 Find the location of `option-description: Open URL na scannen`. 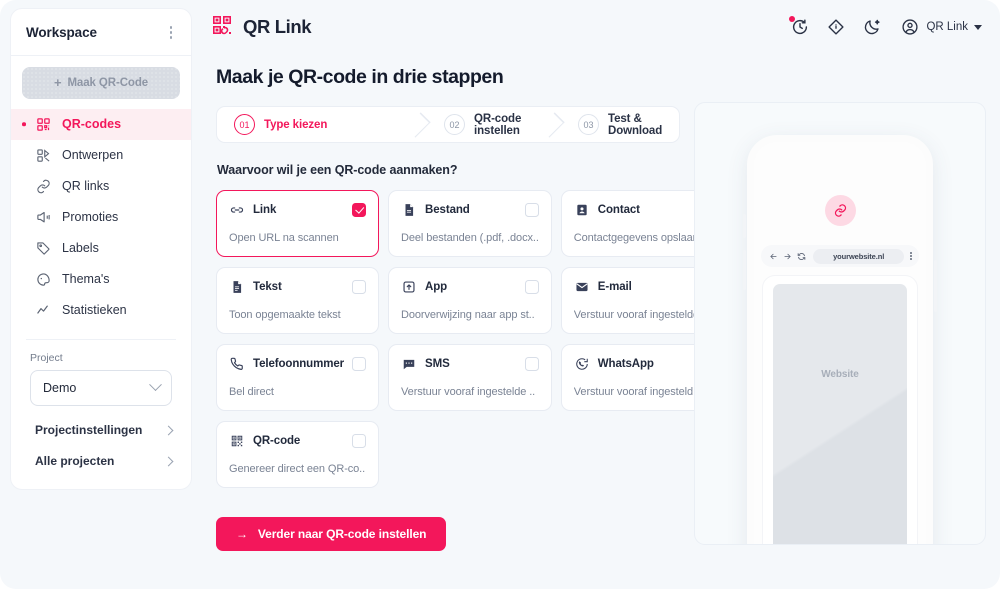

option-description: Open URL na scannen is located at coordinates (284, 238).